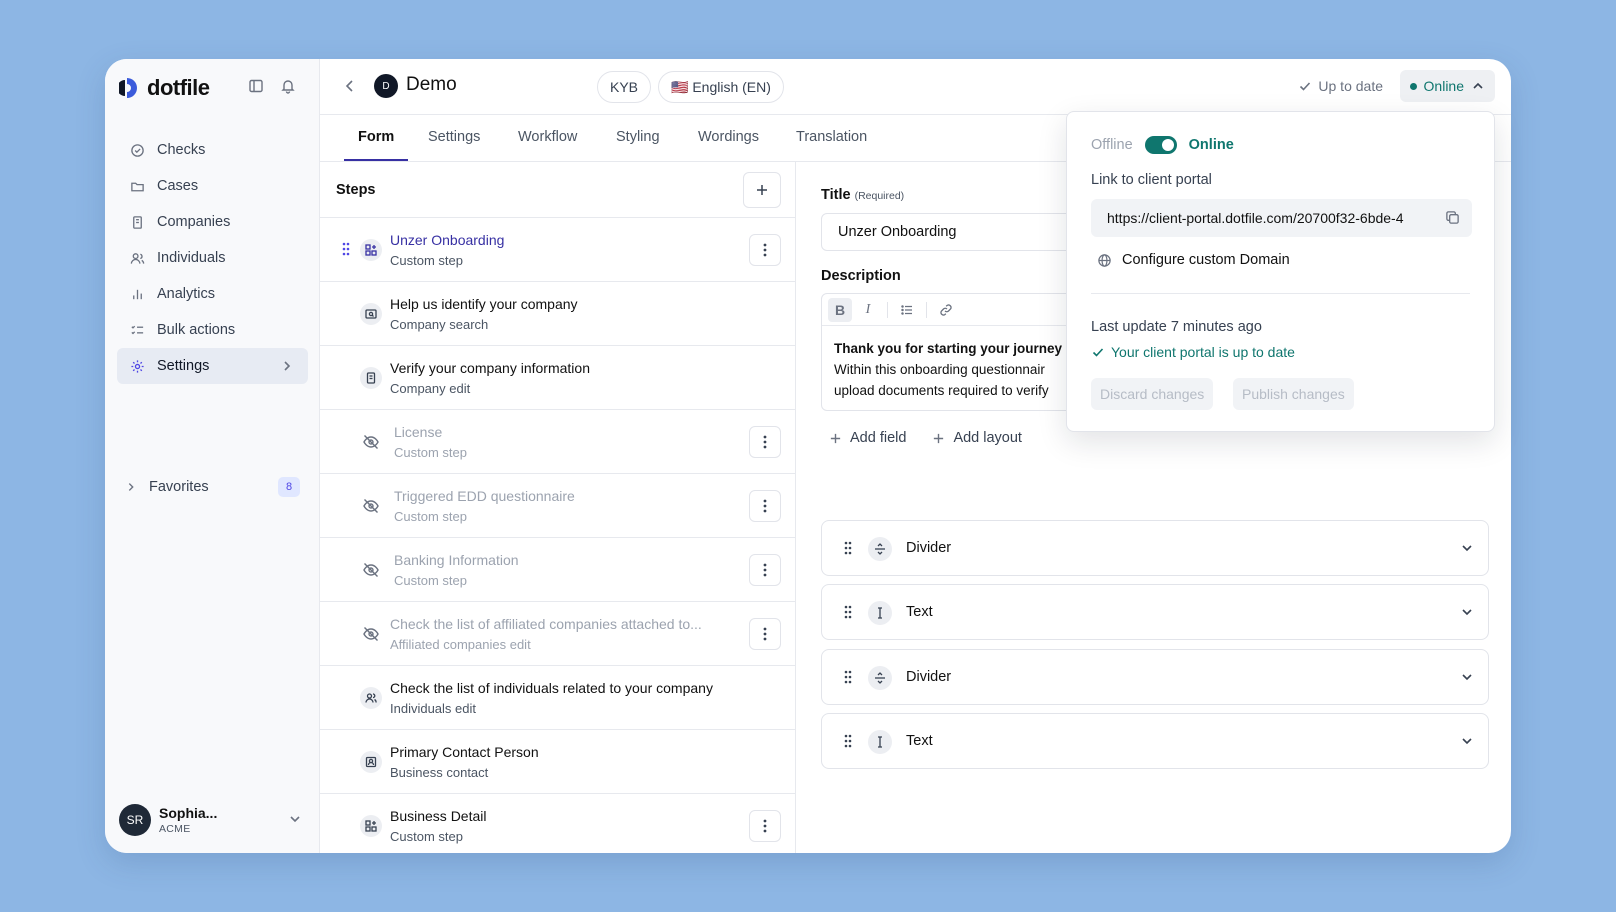  What do you see at coordinates (557, 570) in the screenshot?
I see `step-item: Banking Information Custom step` at bounding box center [557, 570].